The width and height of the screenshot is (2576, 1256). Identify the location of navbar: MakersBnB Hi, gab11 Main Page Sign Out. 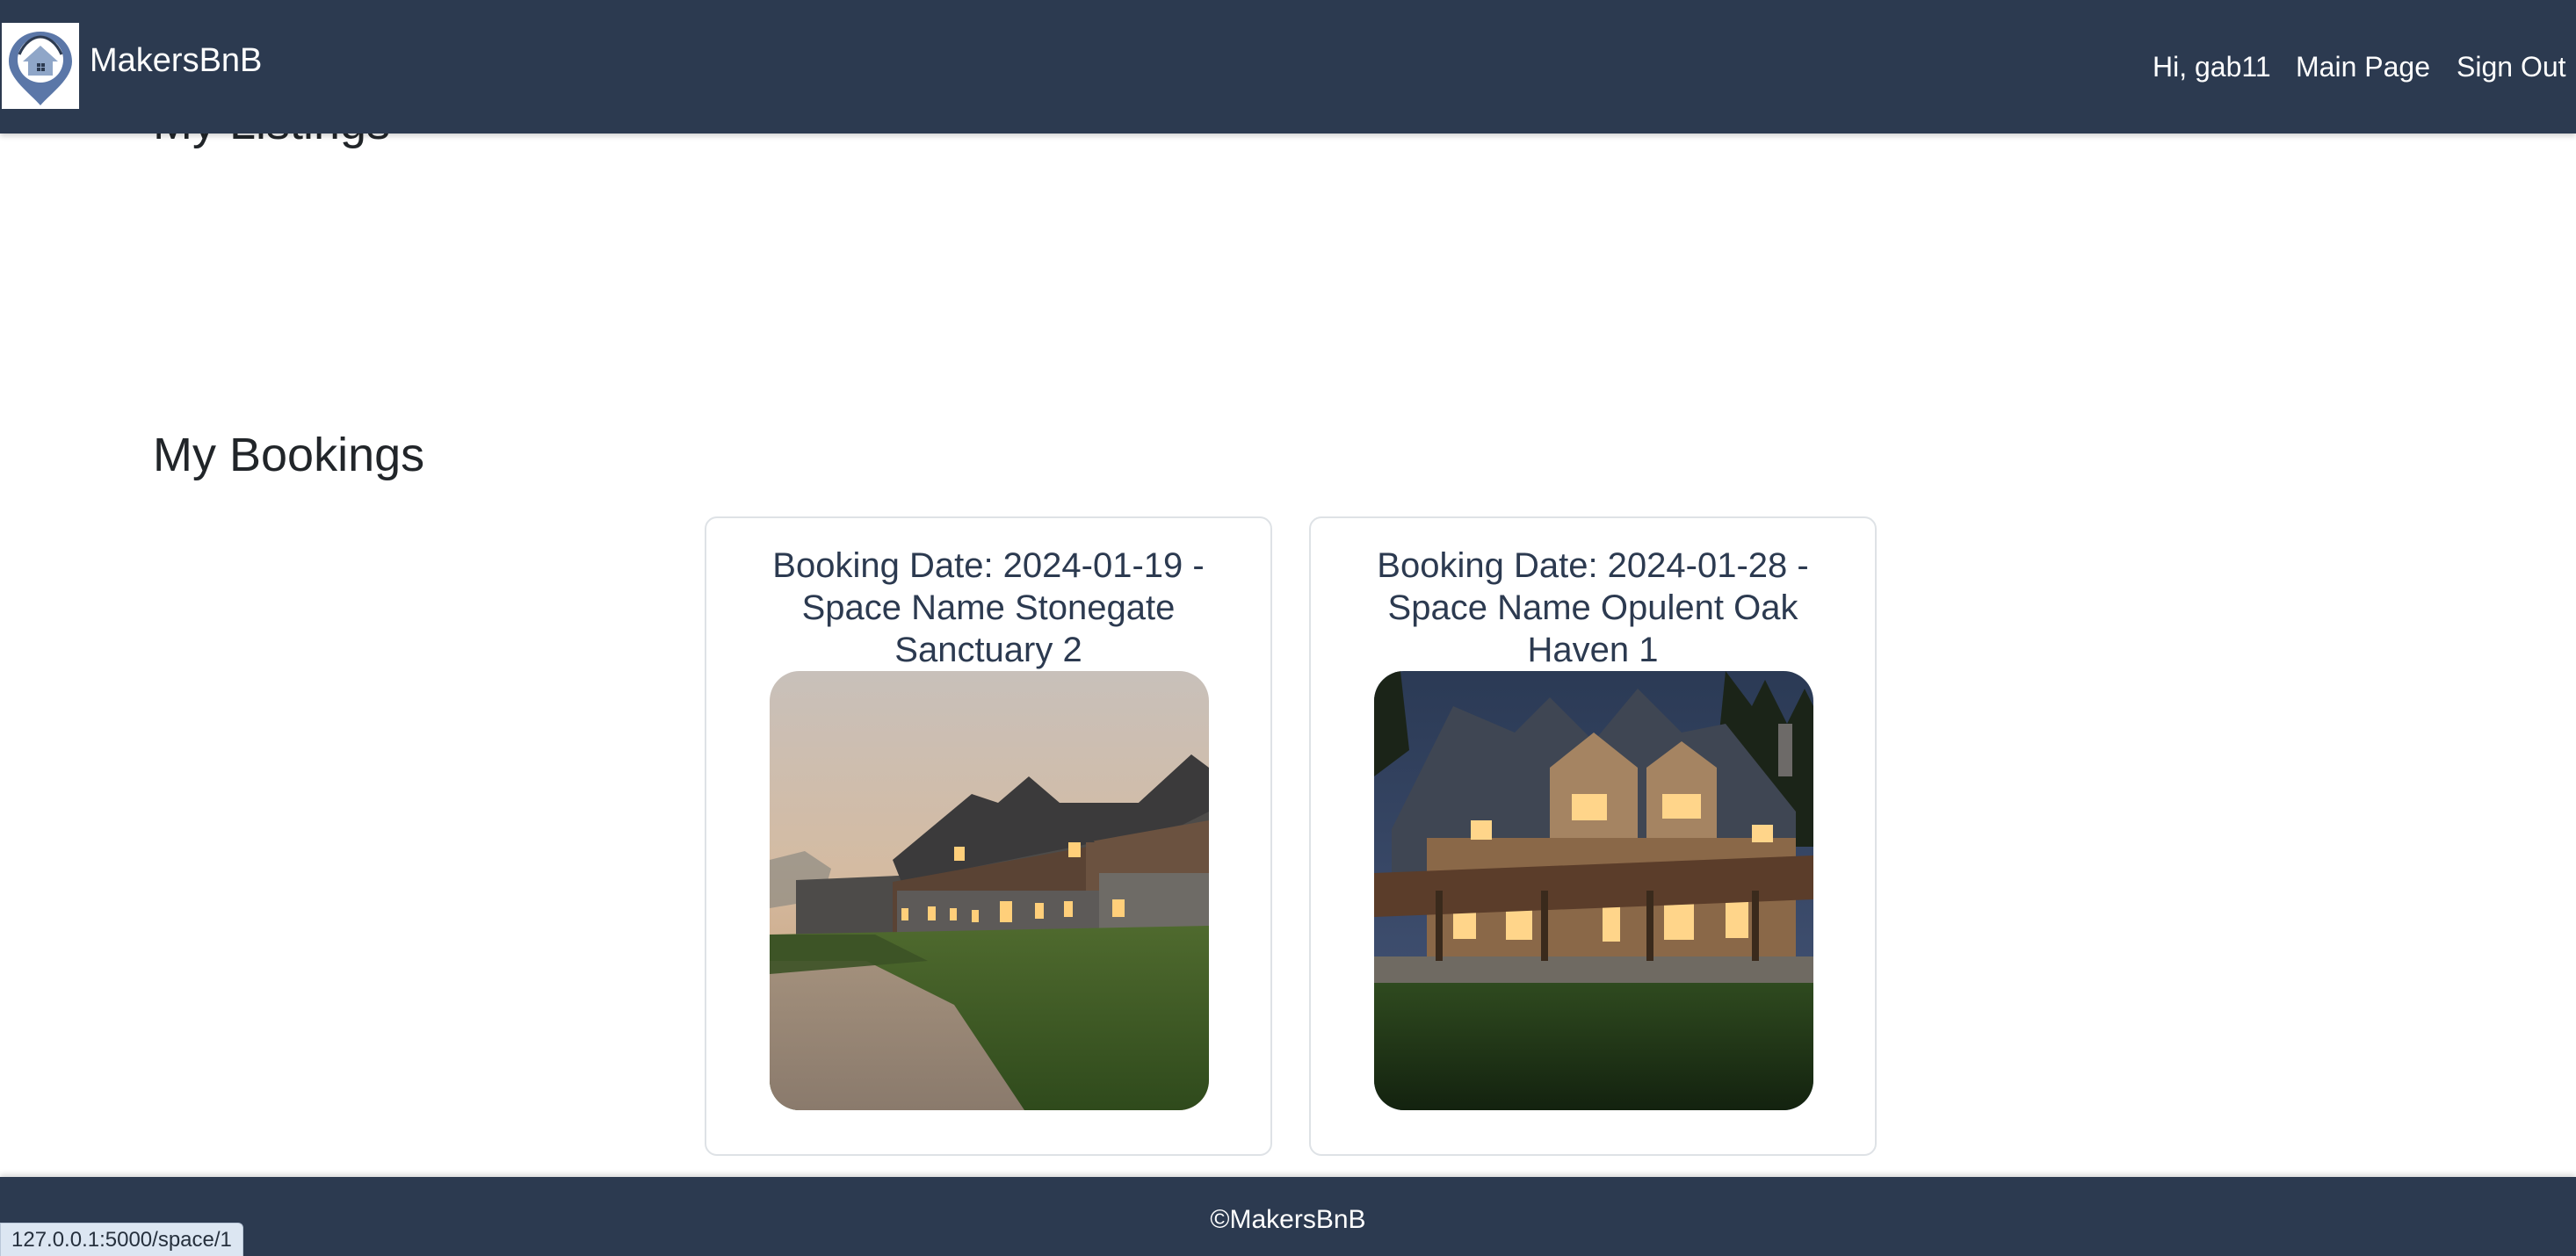
(1288, 67).